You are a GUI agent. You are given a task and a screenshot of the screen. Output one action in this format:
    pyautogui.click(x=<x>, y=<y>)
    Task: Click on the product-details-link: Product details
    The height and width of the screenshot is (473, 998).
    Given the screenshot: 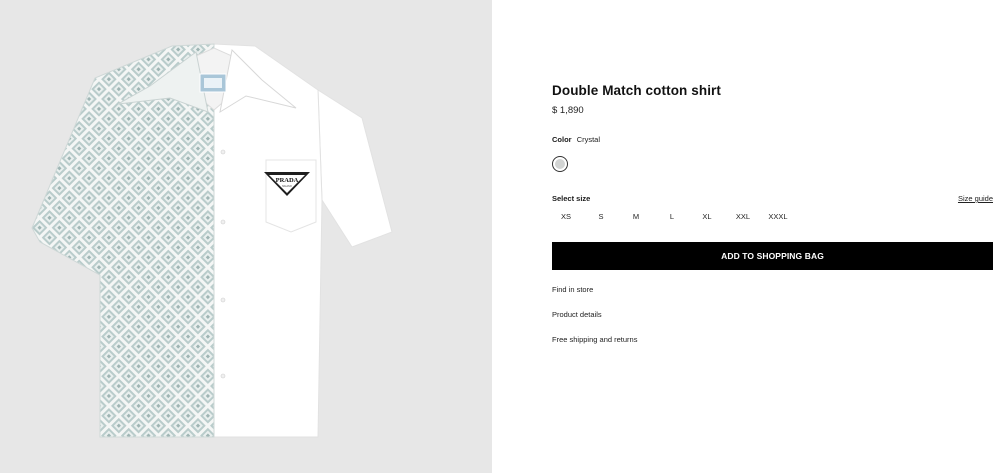 What is the action you would take?
    pyautogui.click(x=577, y=314)
    